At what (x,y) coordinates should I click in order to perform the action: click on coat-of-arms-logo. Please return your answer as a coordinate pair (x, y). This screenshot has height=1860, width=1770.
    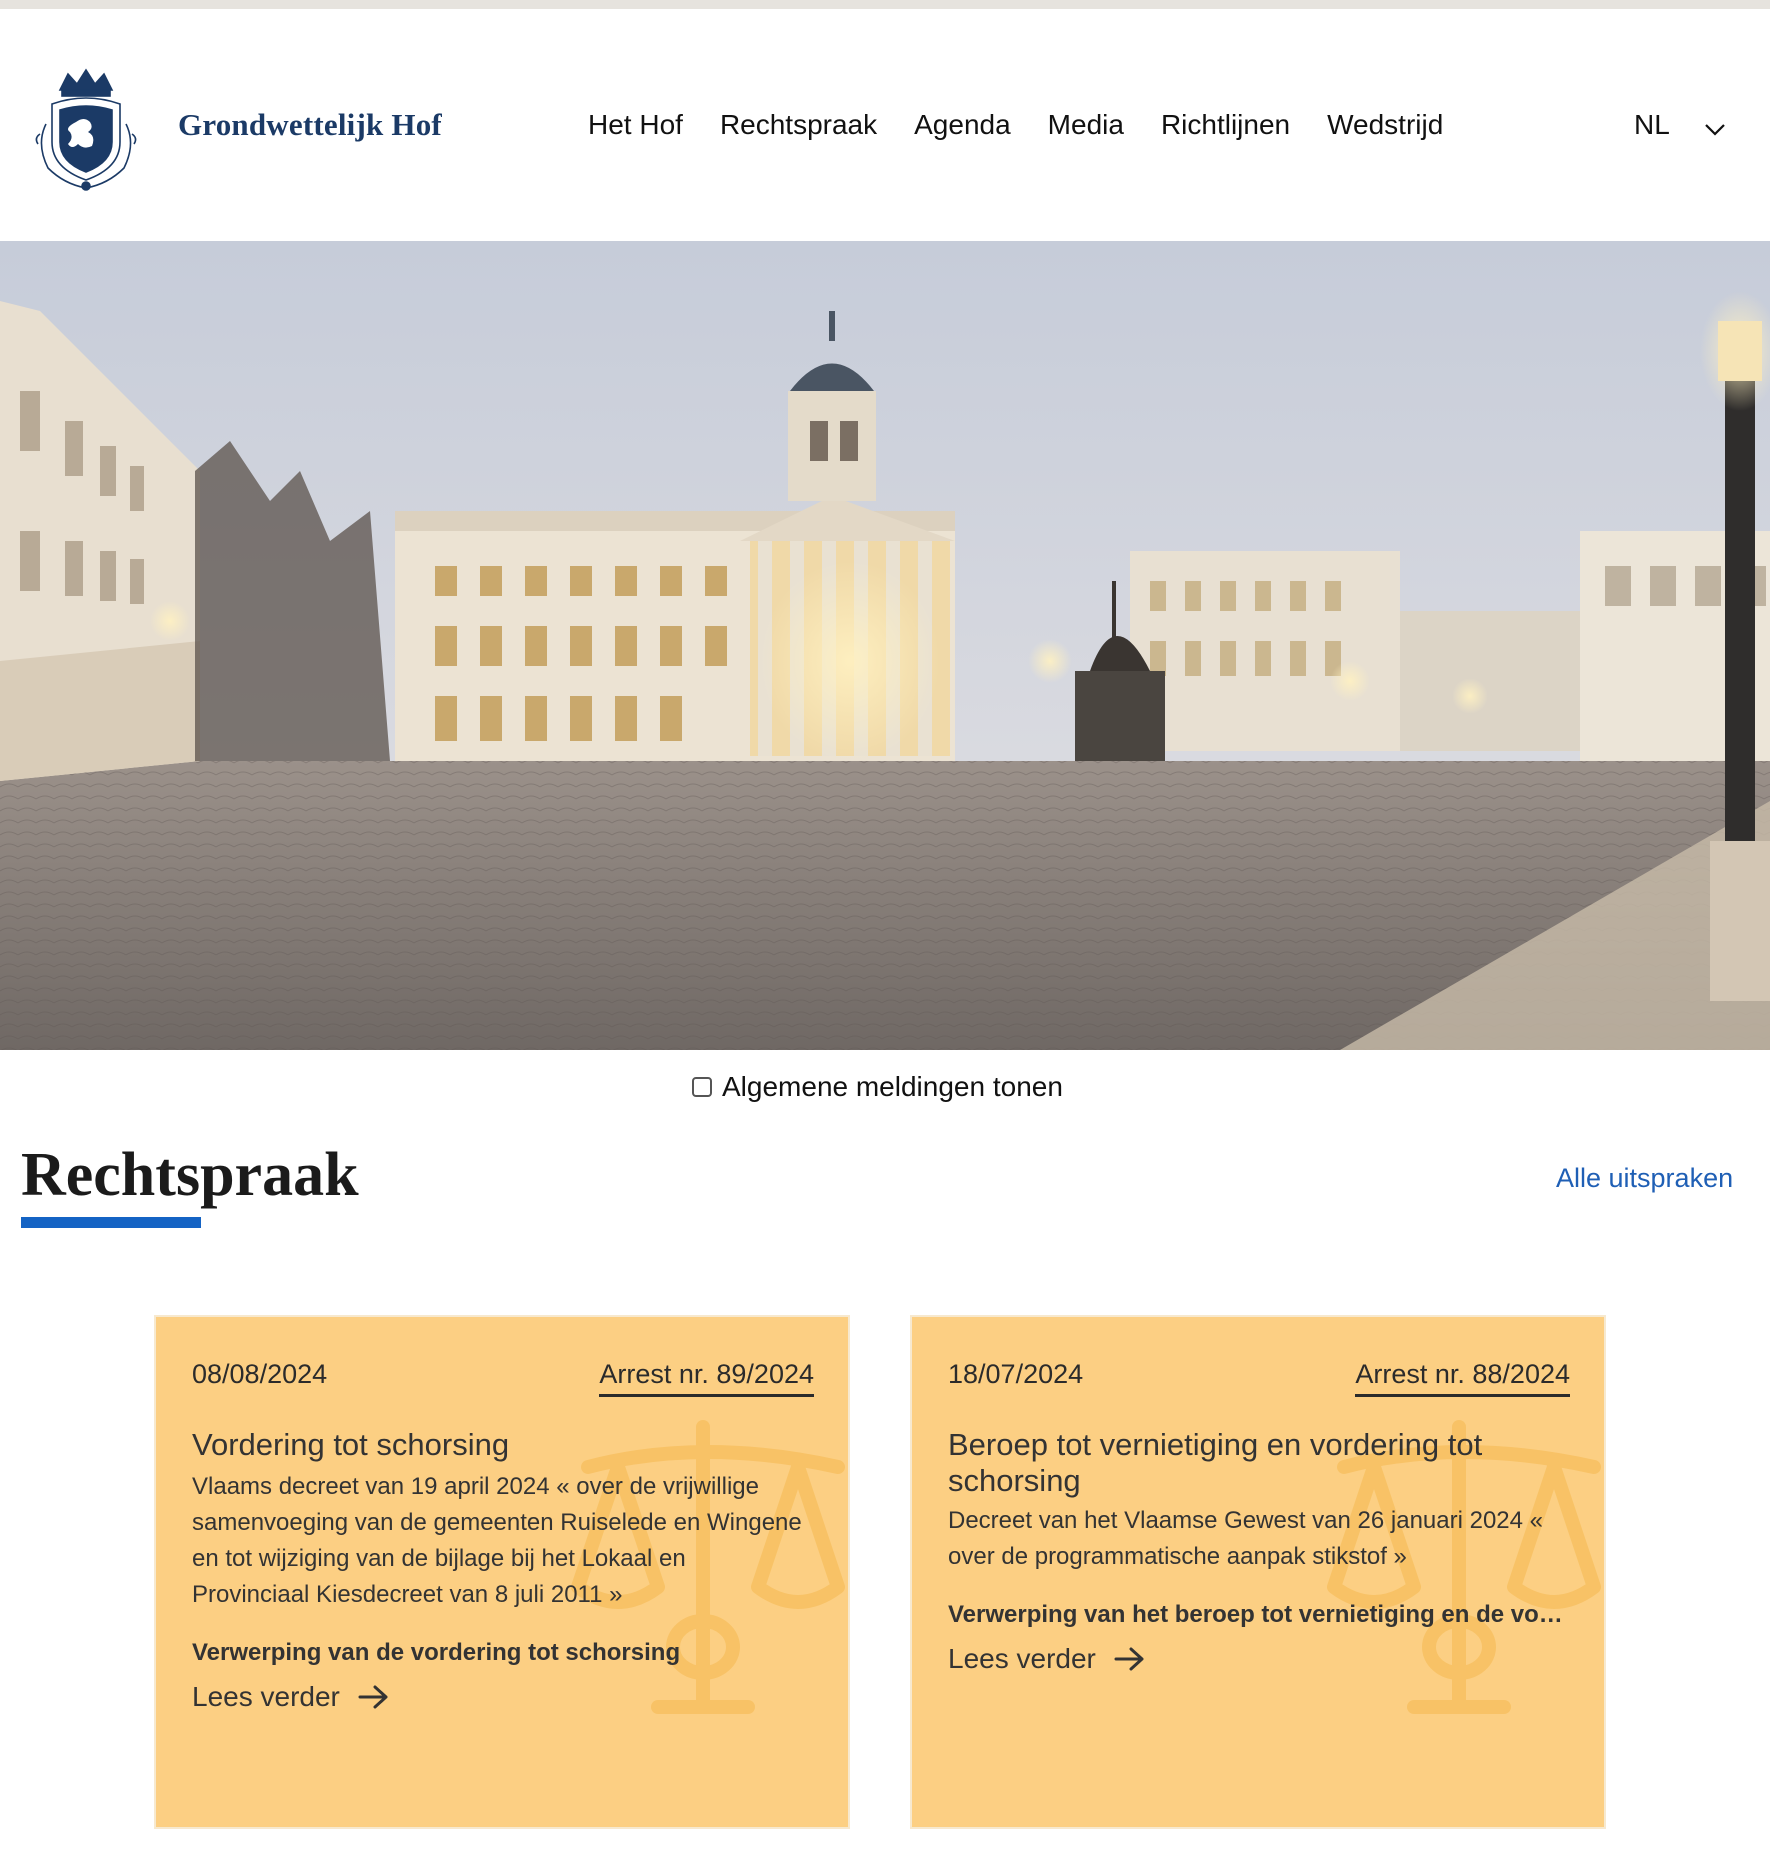
    Looking at the image, I should click on (86, 128).